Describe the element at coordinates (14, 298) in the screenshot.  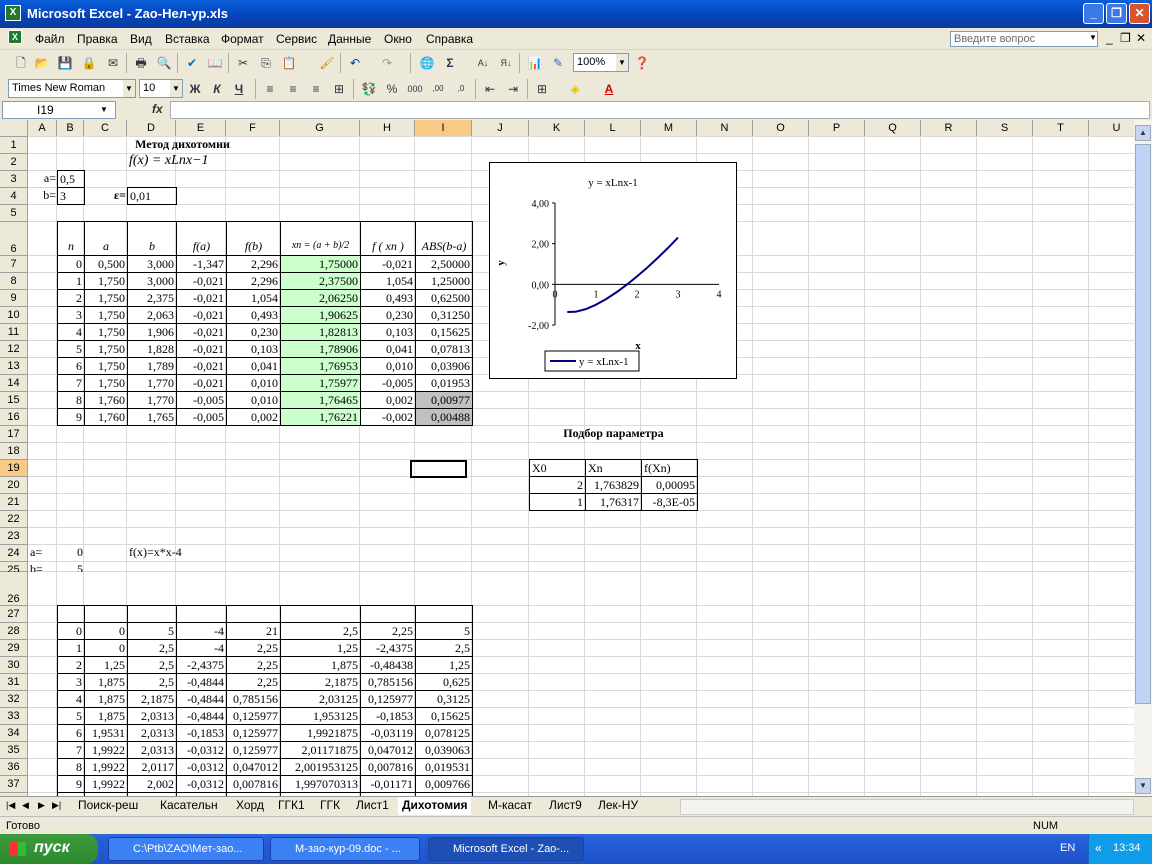
I see `row-header-9: 9` at that location.